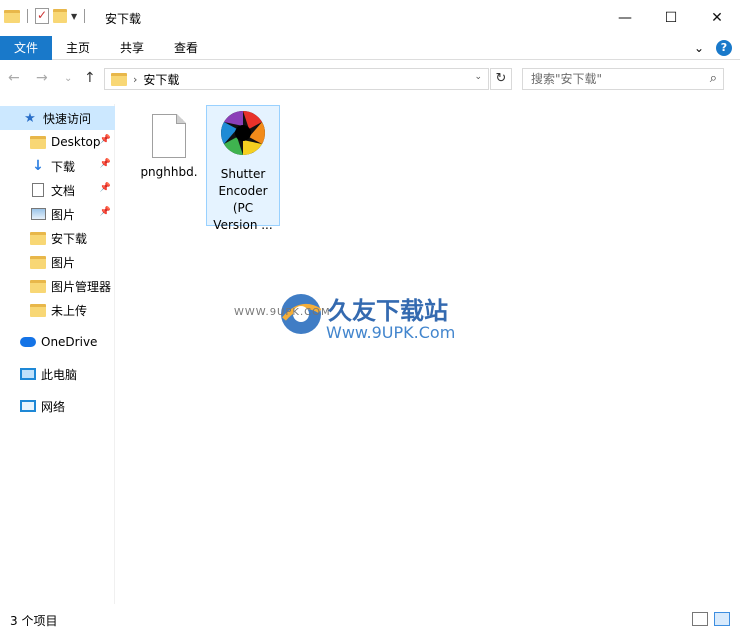 The width and height of the screenshot is (740, 631). What do you see at coordinates (69, 238) in the screenshot?
I see `sidebar-item-label: 安下载` at bounding box center [69, 238].